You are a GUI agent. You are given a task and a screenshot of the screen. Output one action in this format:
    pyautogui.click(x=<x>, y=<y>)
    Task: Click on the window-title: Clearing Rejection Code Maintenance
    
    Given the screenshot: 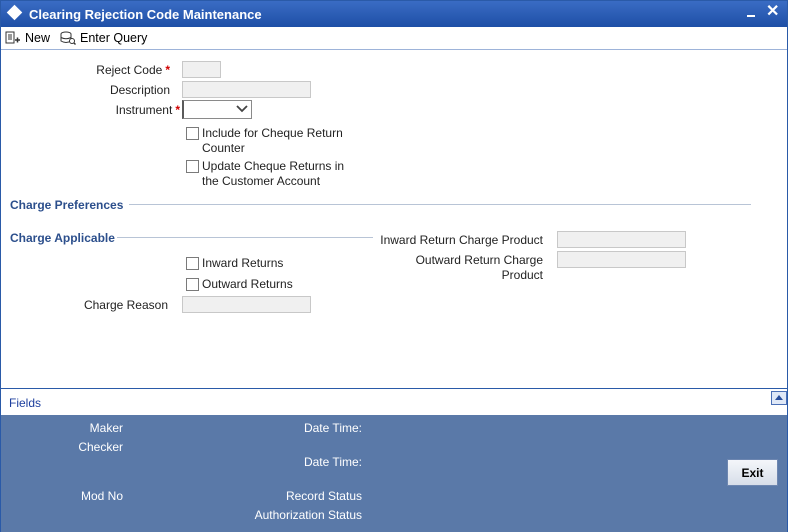 What is the action you would take?
    pyautogui.click(x=145, y=14)
    